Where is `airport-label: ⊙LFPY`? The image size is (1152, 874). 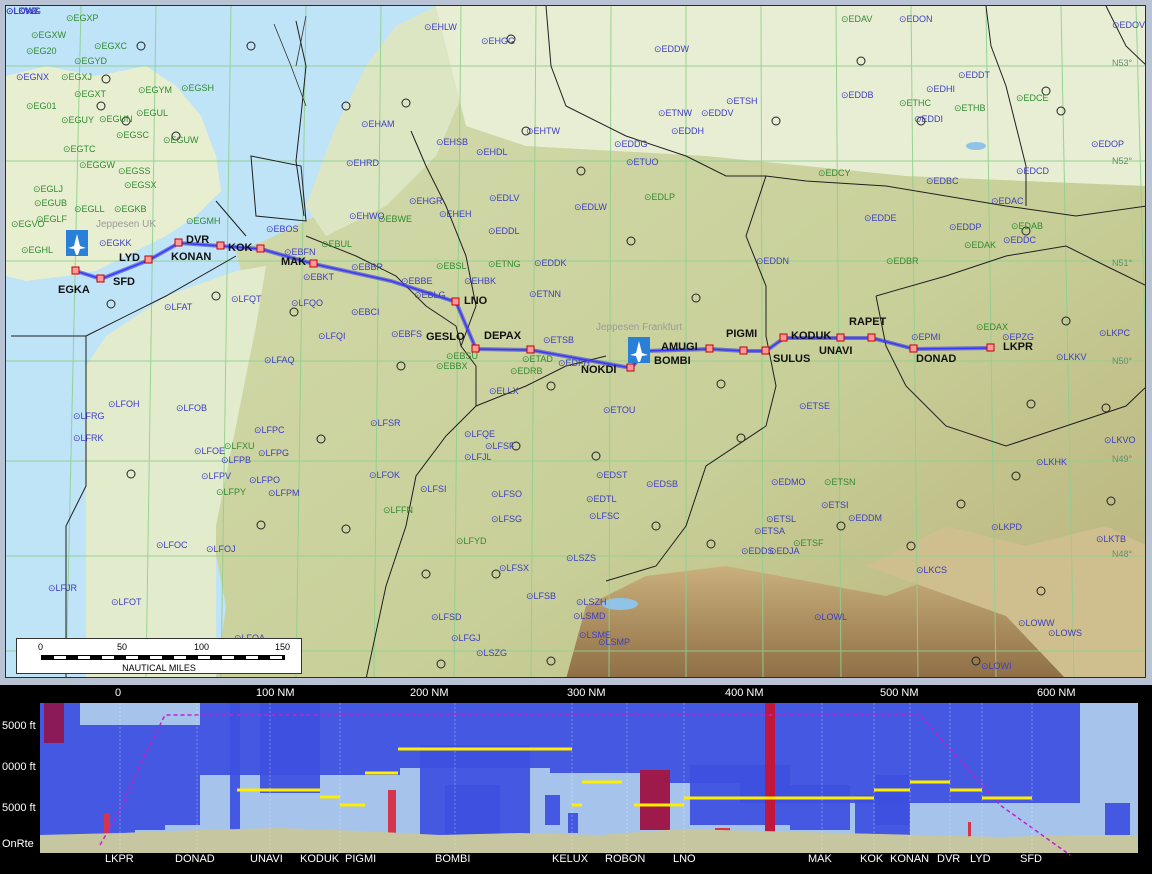 airport-label: ⊙LFPY is located at coordinates (231, 492).